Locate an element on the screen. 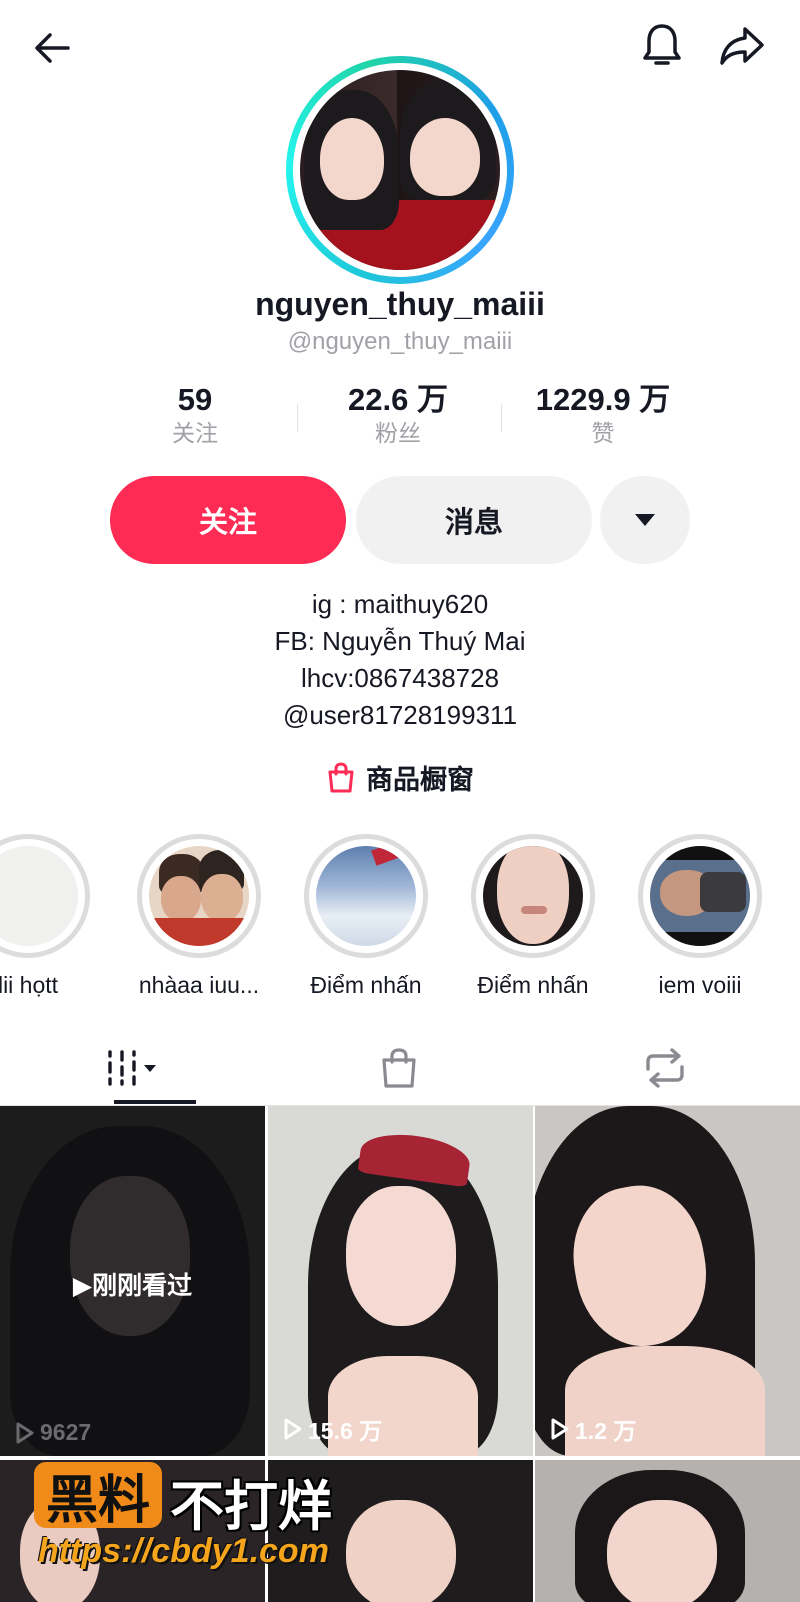  stat-label: 关注 is located at coordinates (195, 433).